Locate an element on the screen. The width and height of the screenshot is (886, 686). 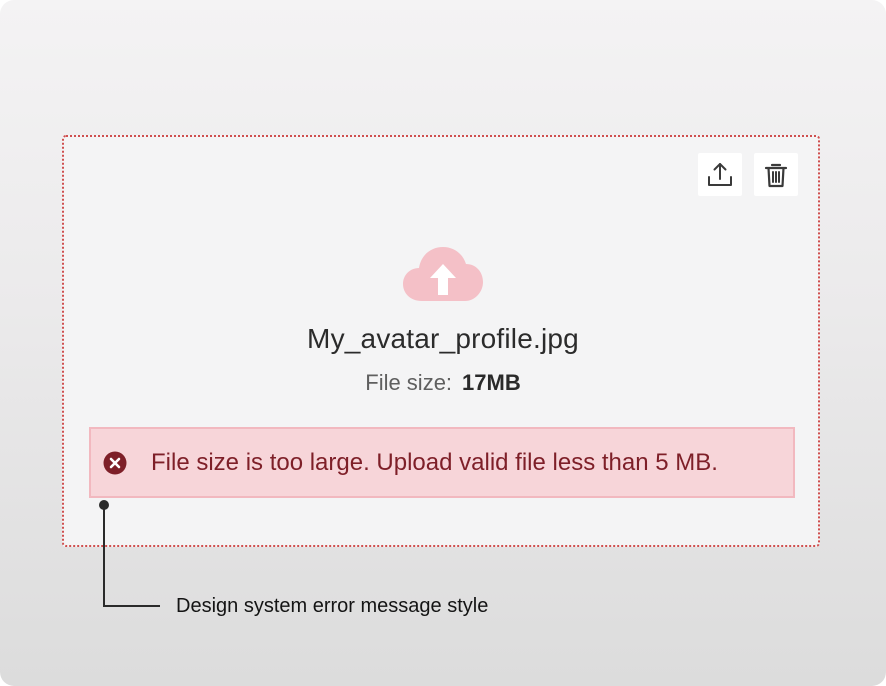
file-name: My_avatar_profile.jpg is located at coordinates (443, 338).